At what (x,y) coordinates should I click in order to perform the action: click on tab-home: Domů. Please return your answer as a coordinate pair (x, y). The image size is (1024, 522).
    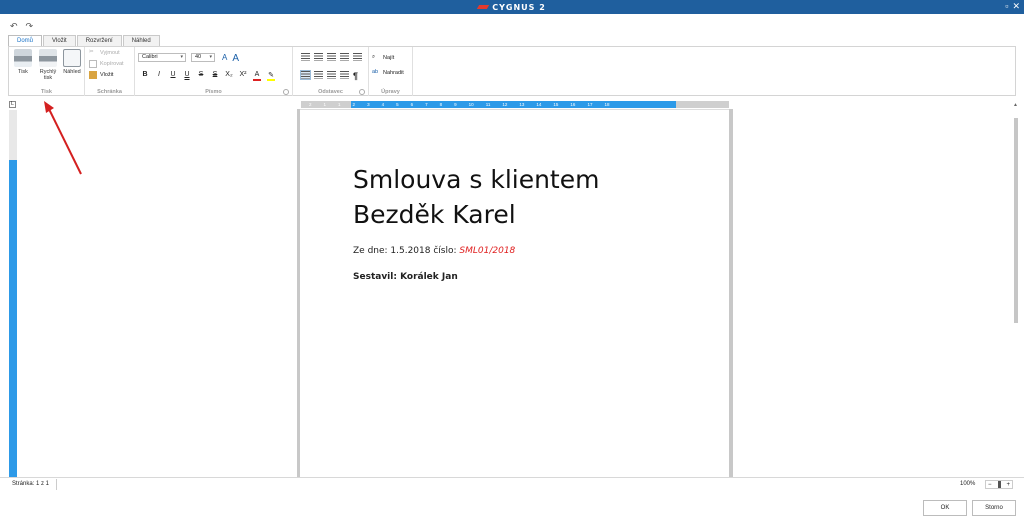
    Looking at the image, I should click on (25, 40).